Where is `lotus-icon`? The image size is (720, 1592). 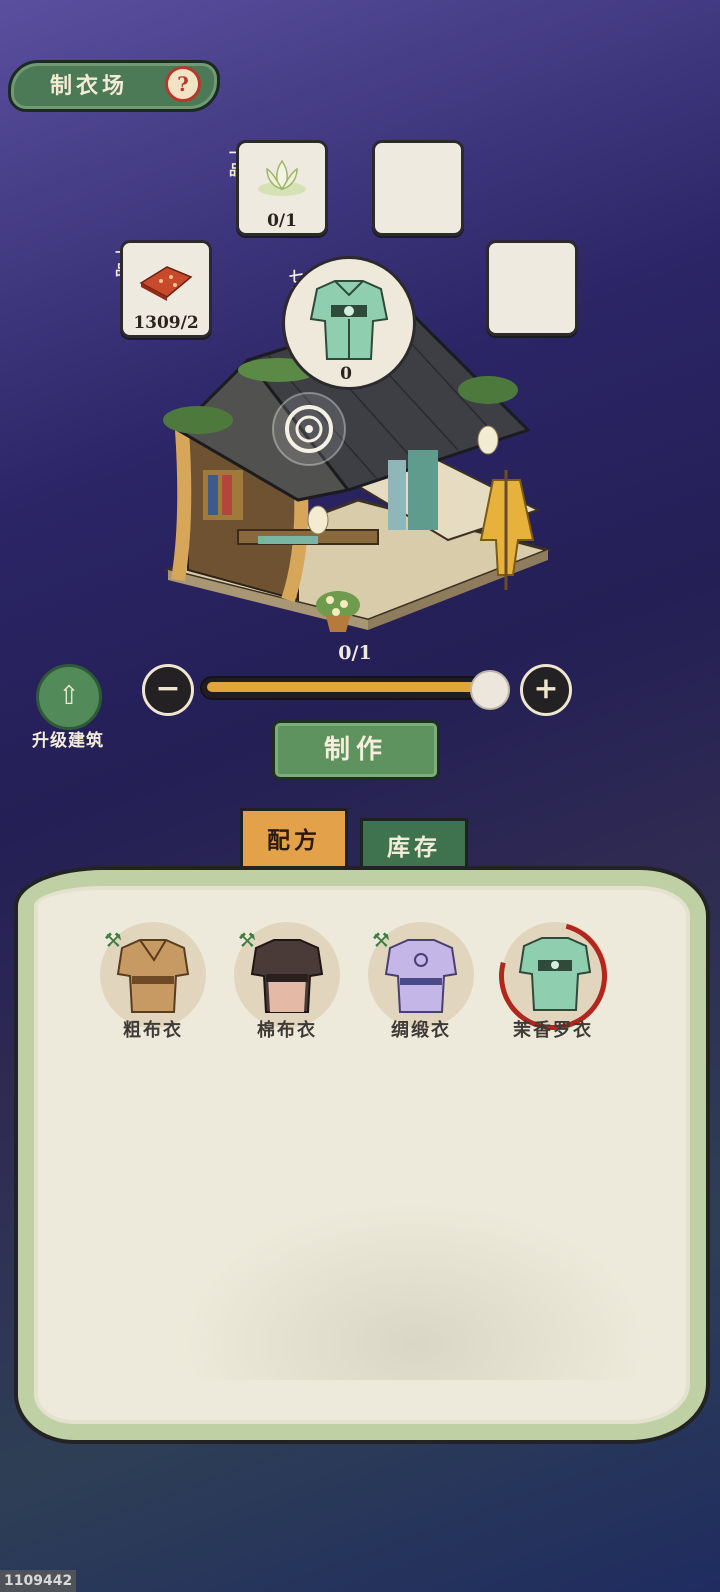
lotus-icon is located at coordinates (282, 177).